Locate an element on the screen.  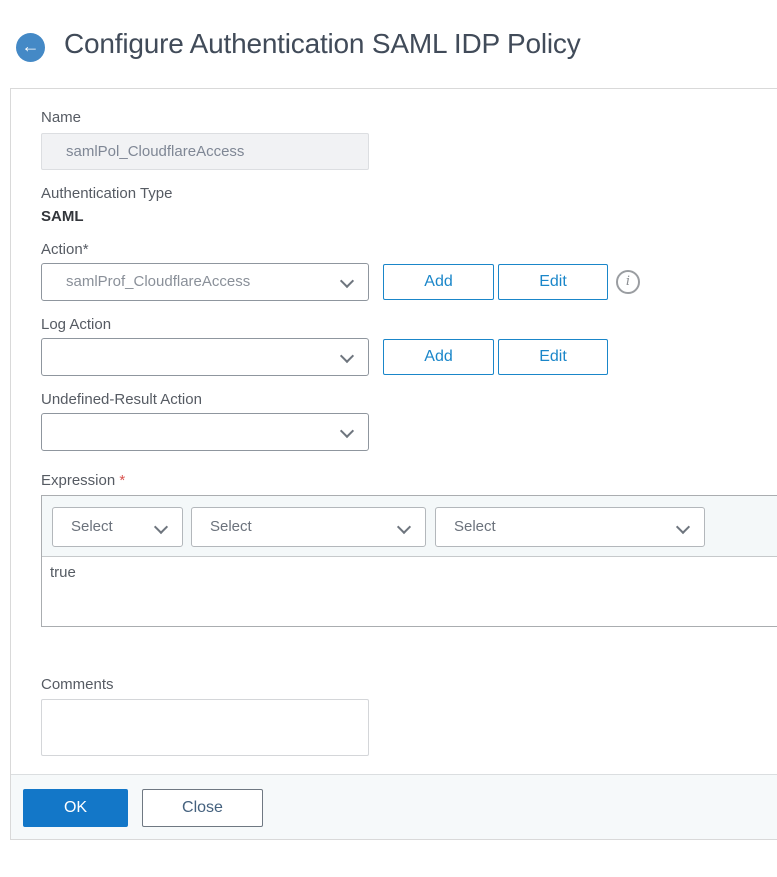
action-label: Action* is located at coordinates (65, 249).